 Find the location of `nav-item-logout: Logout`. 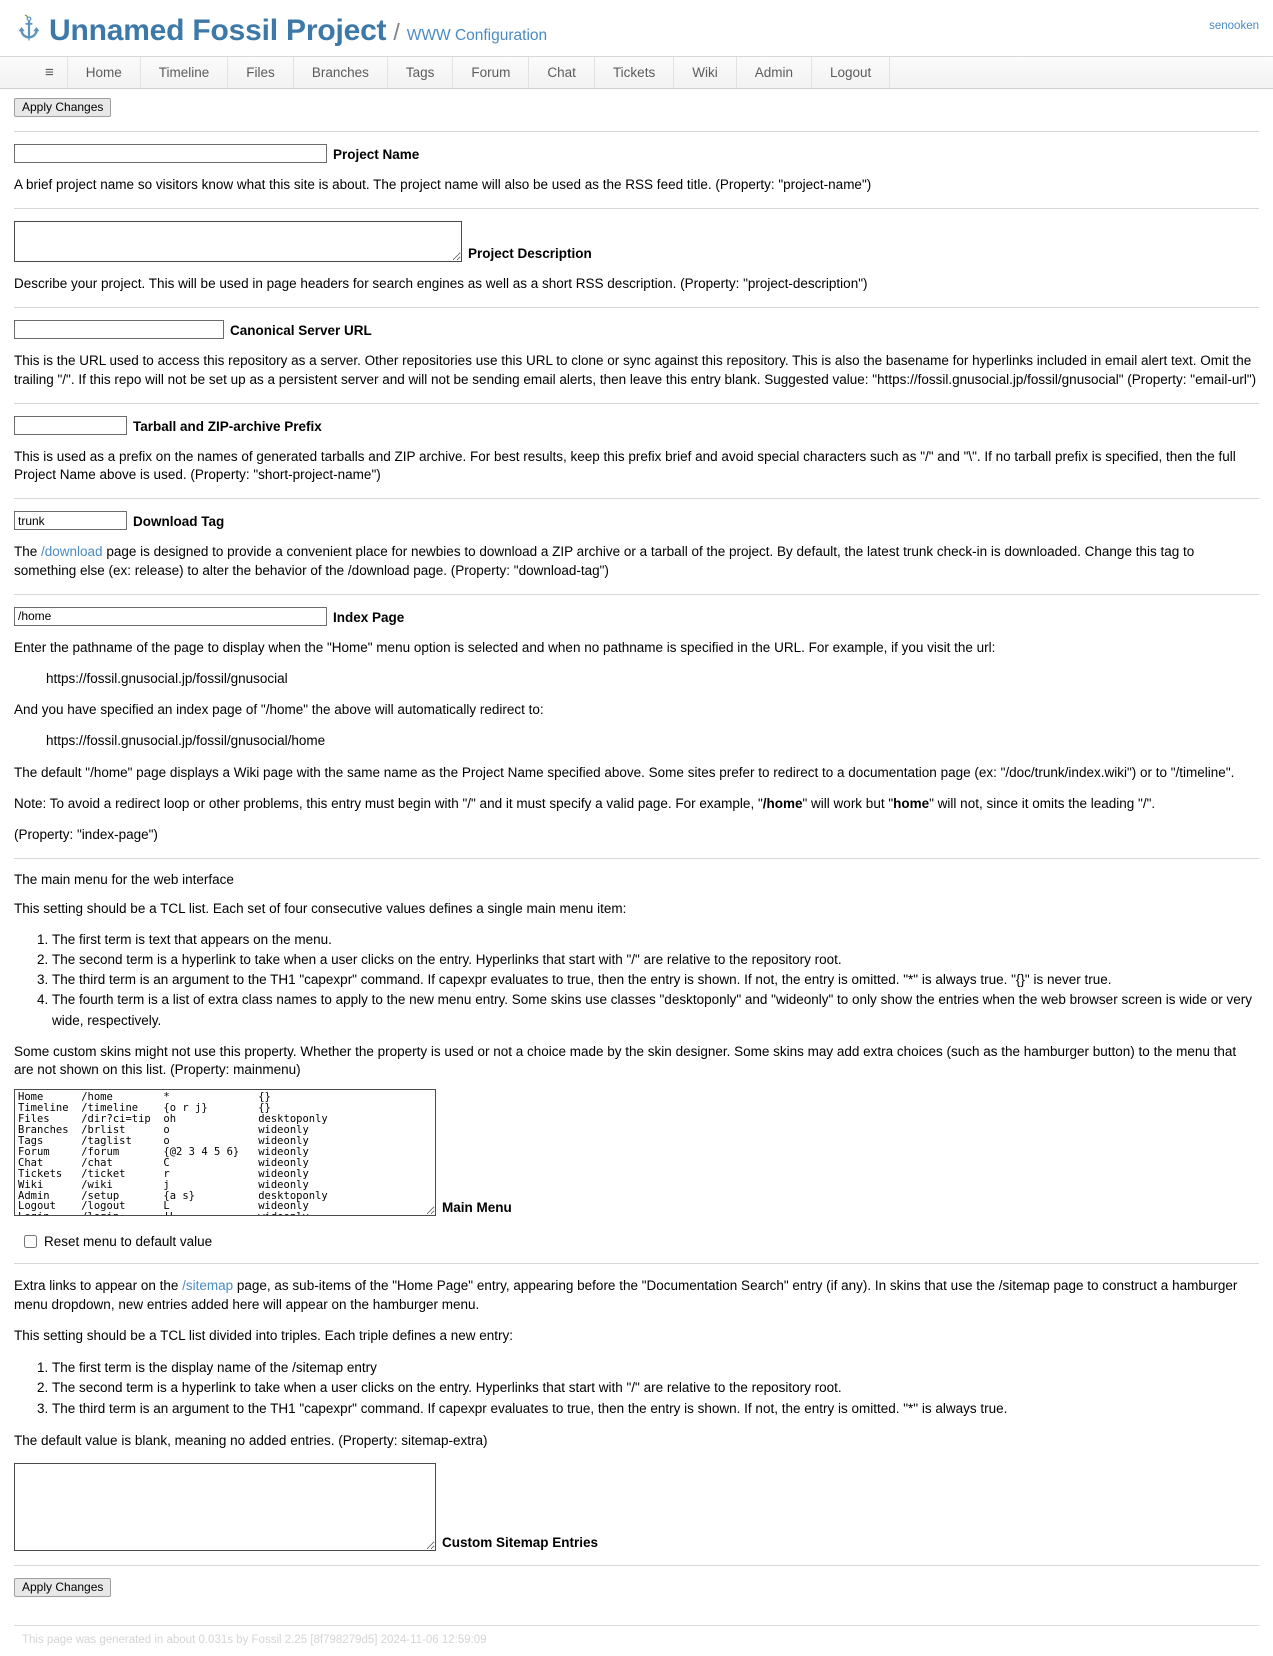

nav-item-logout: Logout is located at coordinates (851, 72).